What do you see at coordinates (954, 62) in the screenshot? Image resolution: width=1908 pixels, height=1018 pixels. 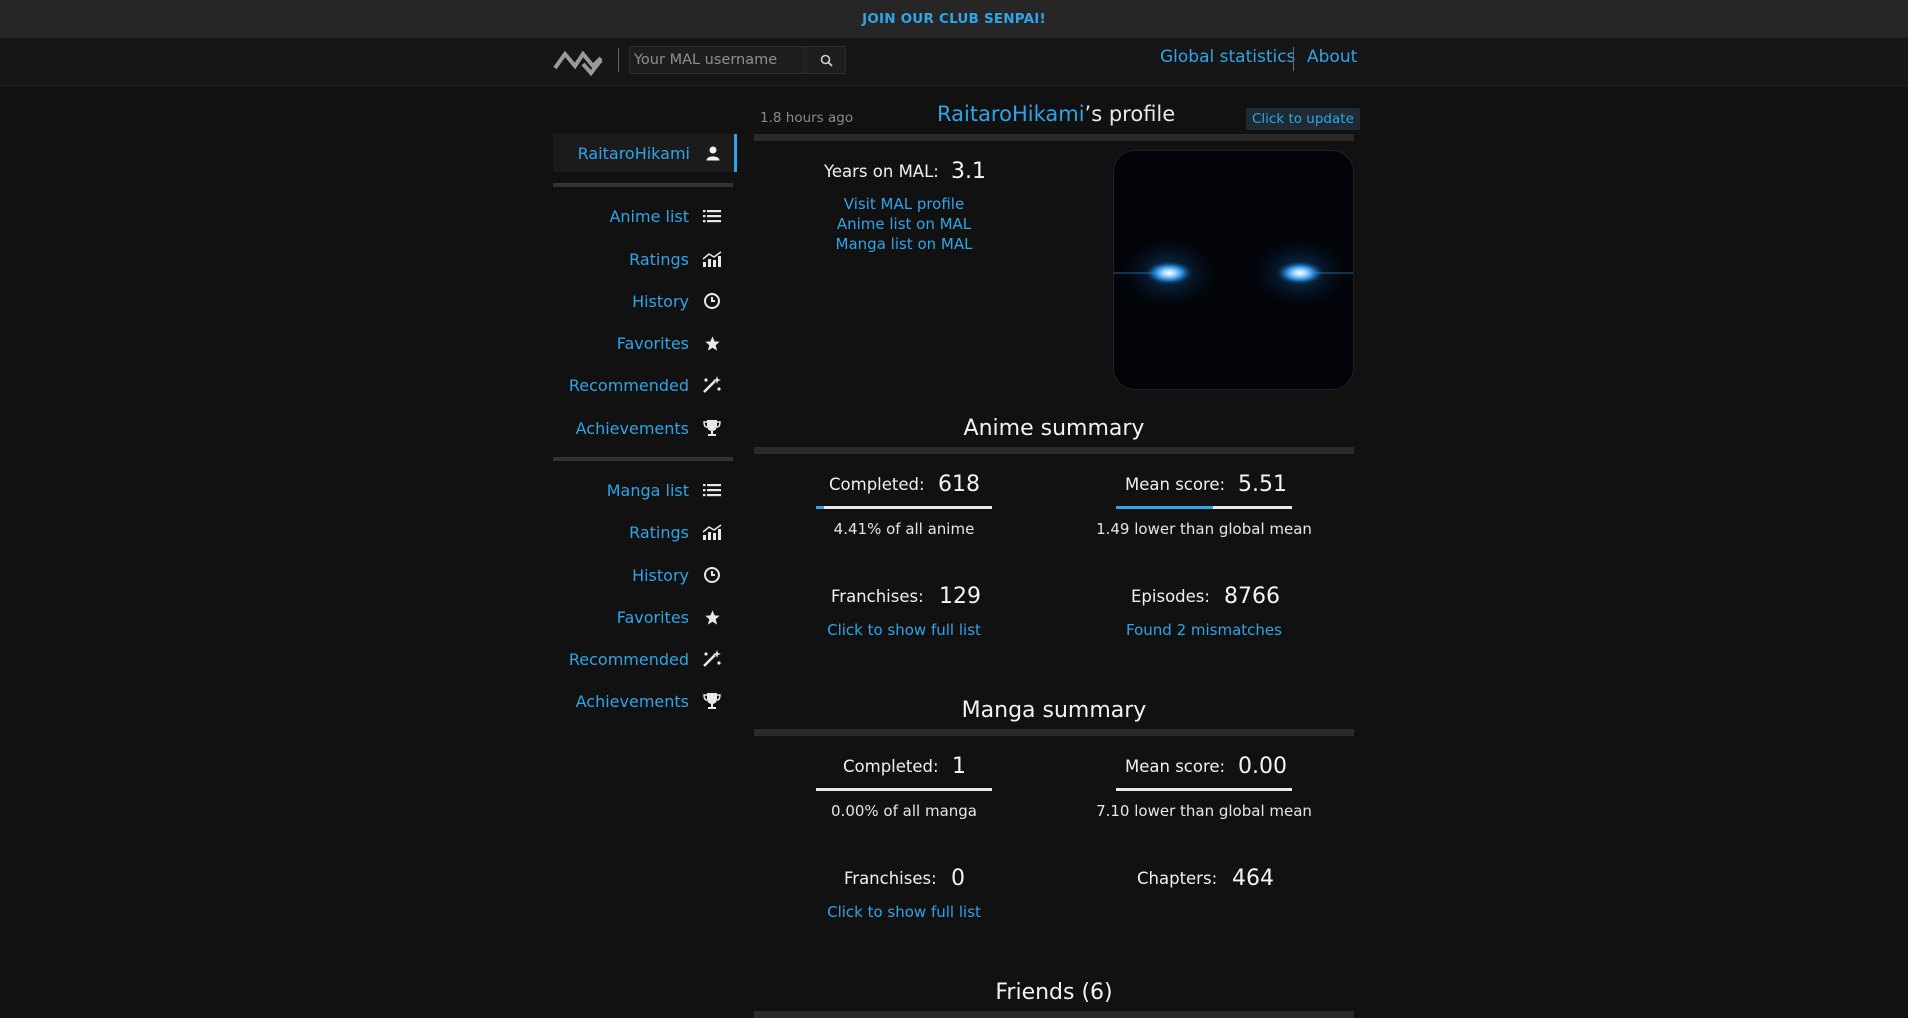 I see `top-bar` at bounding box center [954, 62].